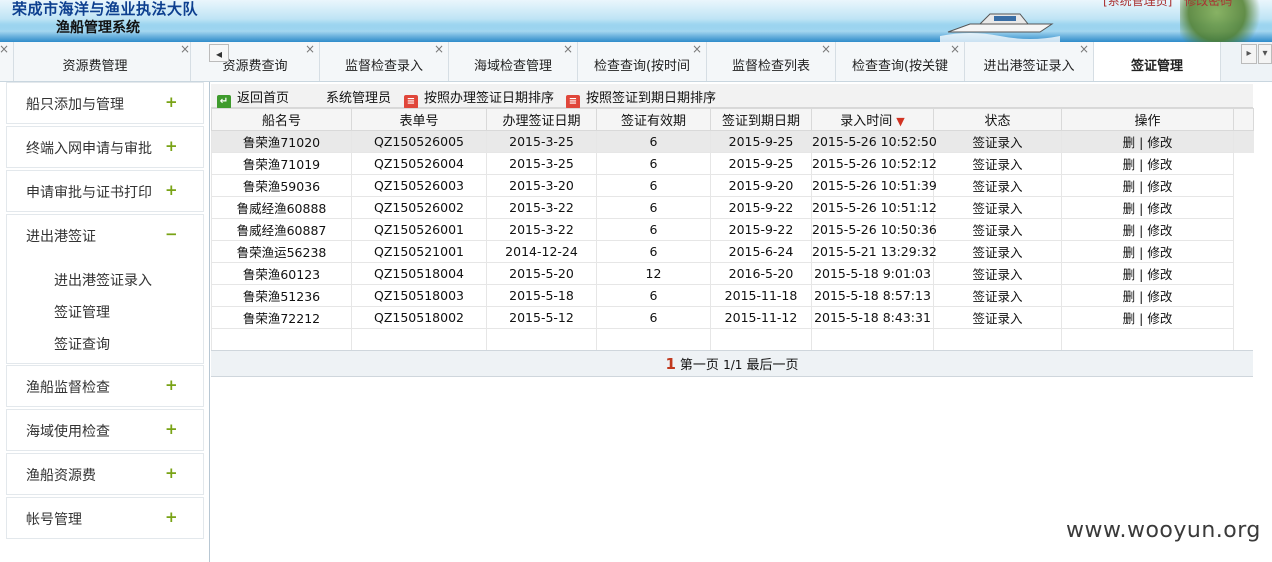 The height and width of the screenshot is (562, 1272). What do you see at coordinates (102, 61) in the screenshot?
I see `tab-resource-fee-management: 资源费管理 ×` at bounding box center [102, 61].